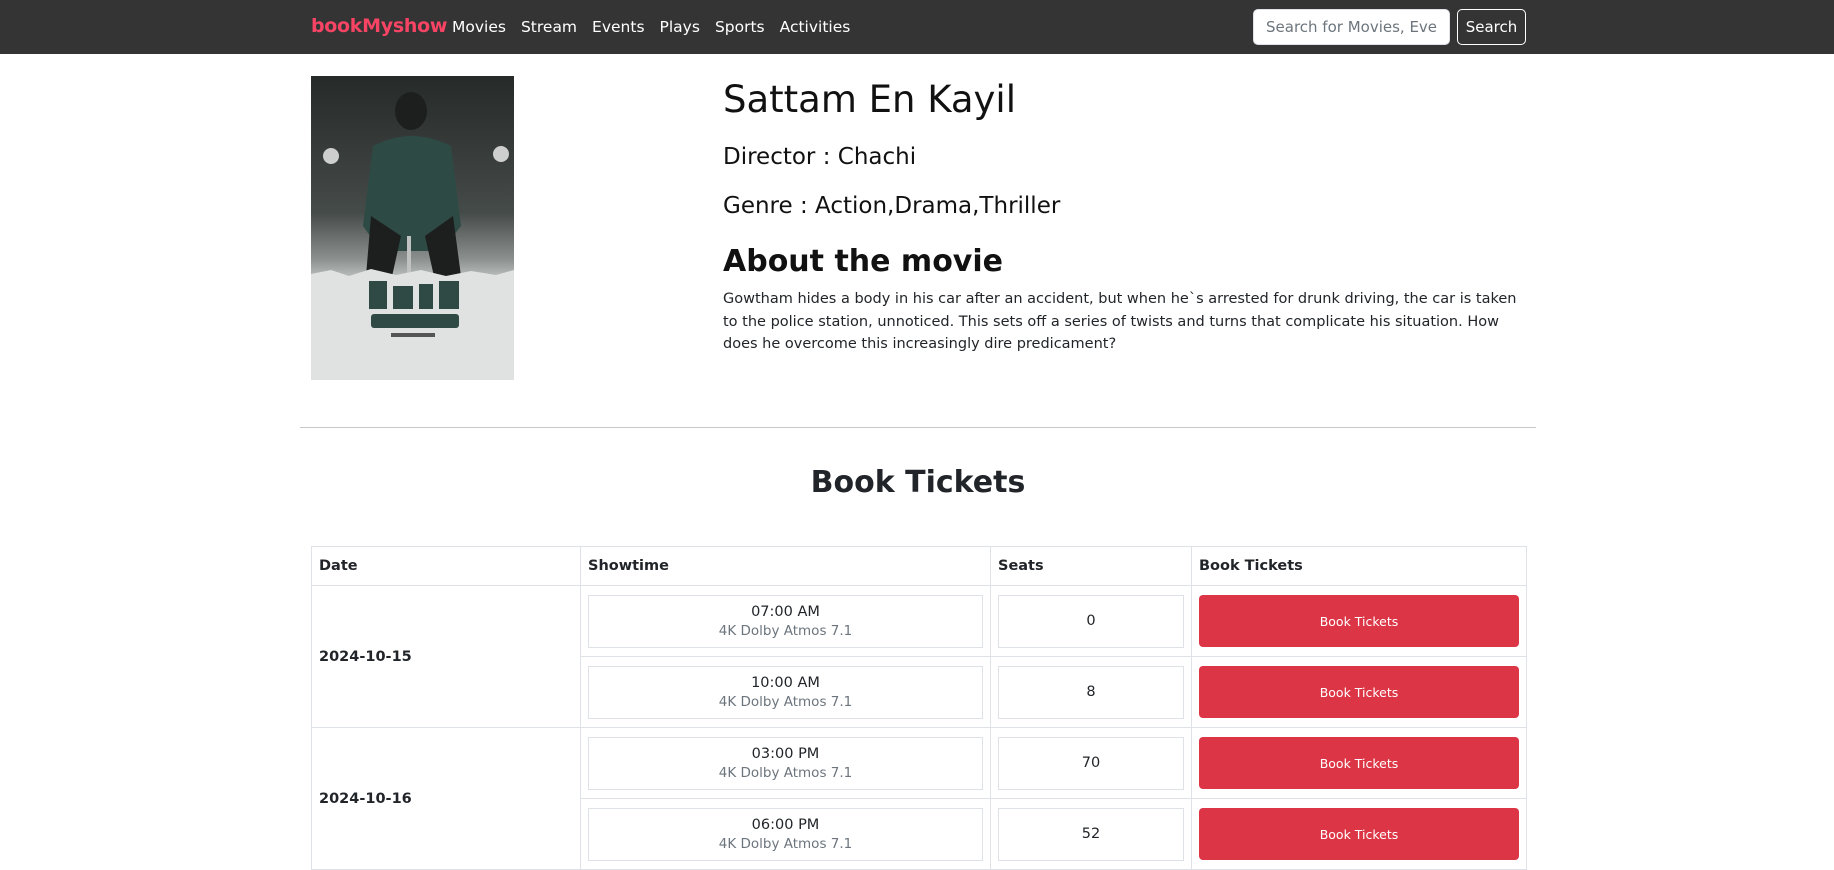  I want to click on showtime-box: 07:00 AM 4K Dolby Atmos 7.1, so click(785, 621).